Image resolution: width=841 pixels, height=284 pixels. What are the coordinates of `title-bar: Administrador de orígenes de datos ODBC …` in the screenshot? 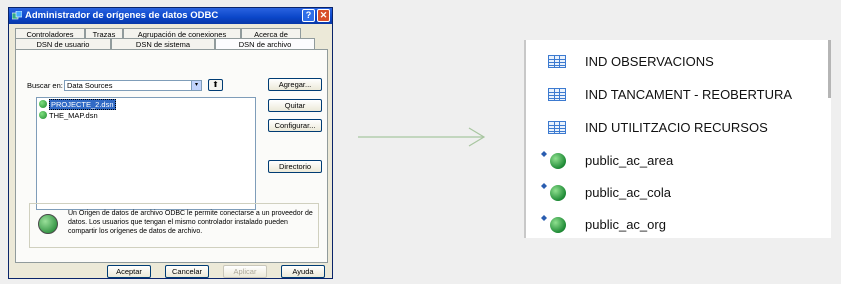 It's located at (170, 16).